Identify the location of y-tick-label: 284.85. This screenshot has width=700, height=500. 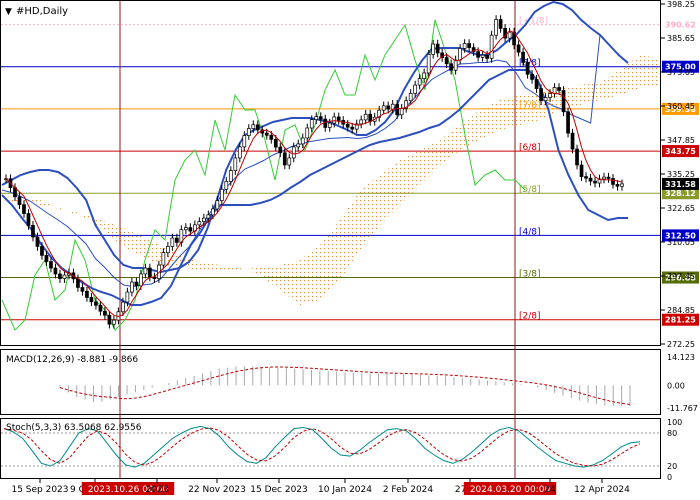
(681, 310).